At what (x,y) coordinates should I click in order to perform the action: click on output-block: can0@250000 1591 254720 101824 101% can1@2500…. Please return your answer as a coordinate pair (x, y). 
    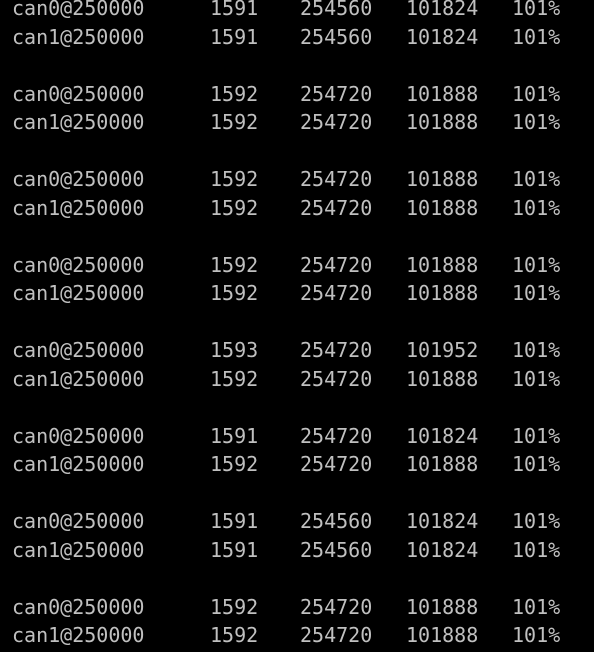
    Looking at the image, I should click on (303, 450).